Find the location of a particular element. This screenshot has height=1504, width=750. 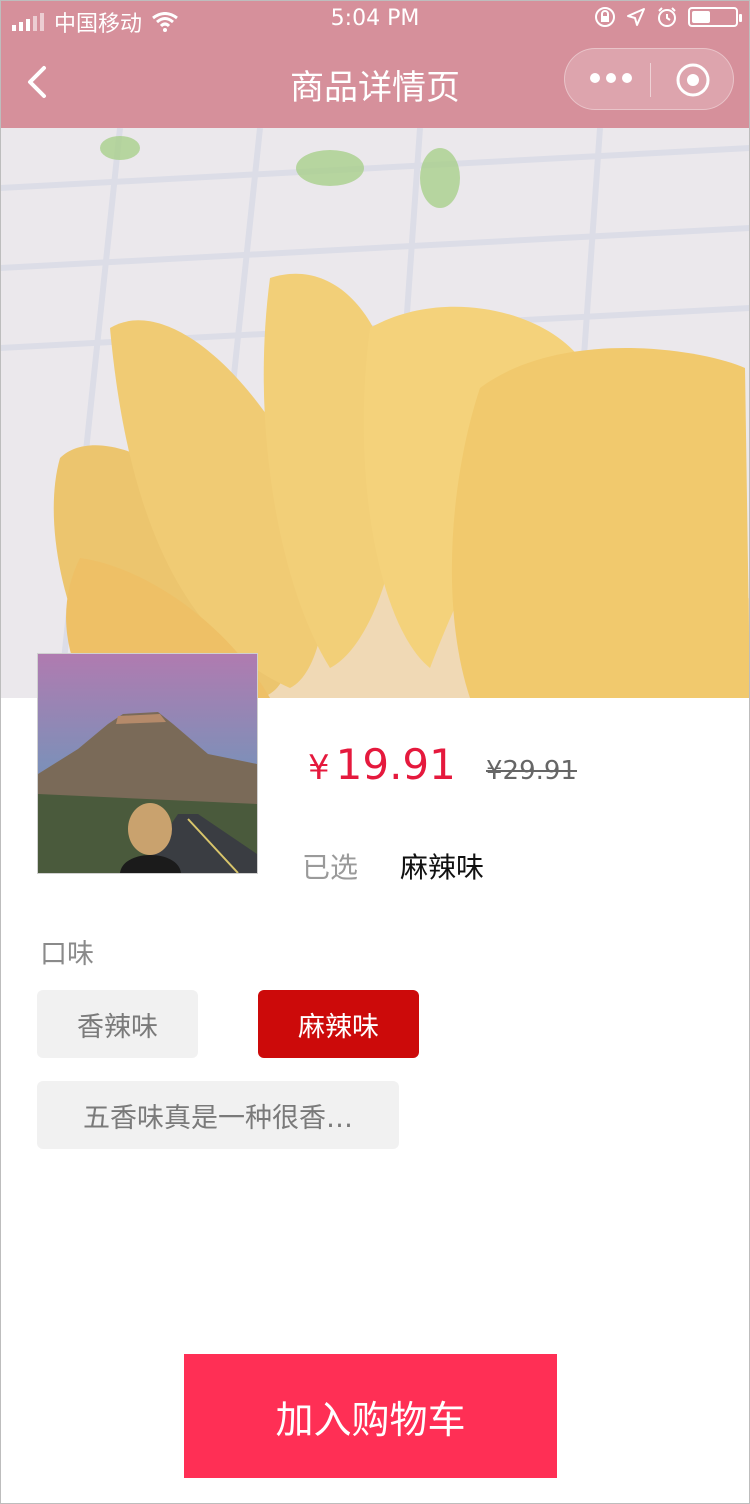

price-symbol: ¥ is located at coordinates (319, 768).